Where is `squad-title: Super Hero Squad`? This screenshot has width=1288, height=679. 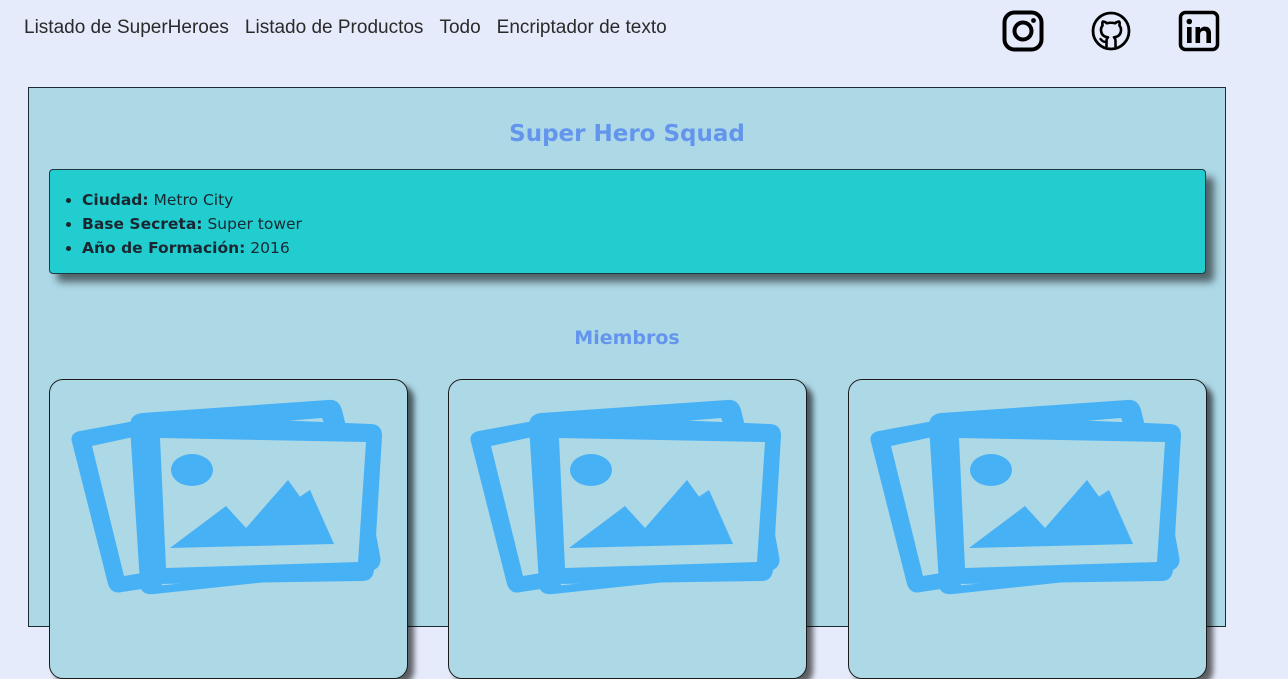 squad-title: Super Hero Squad is located at coordinates (627, 134).